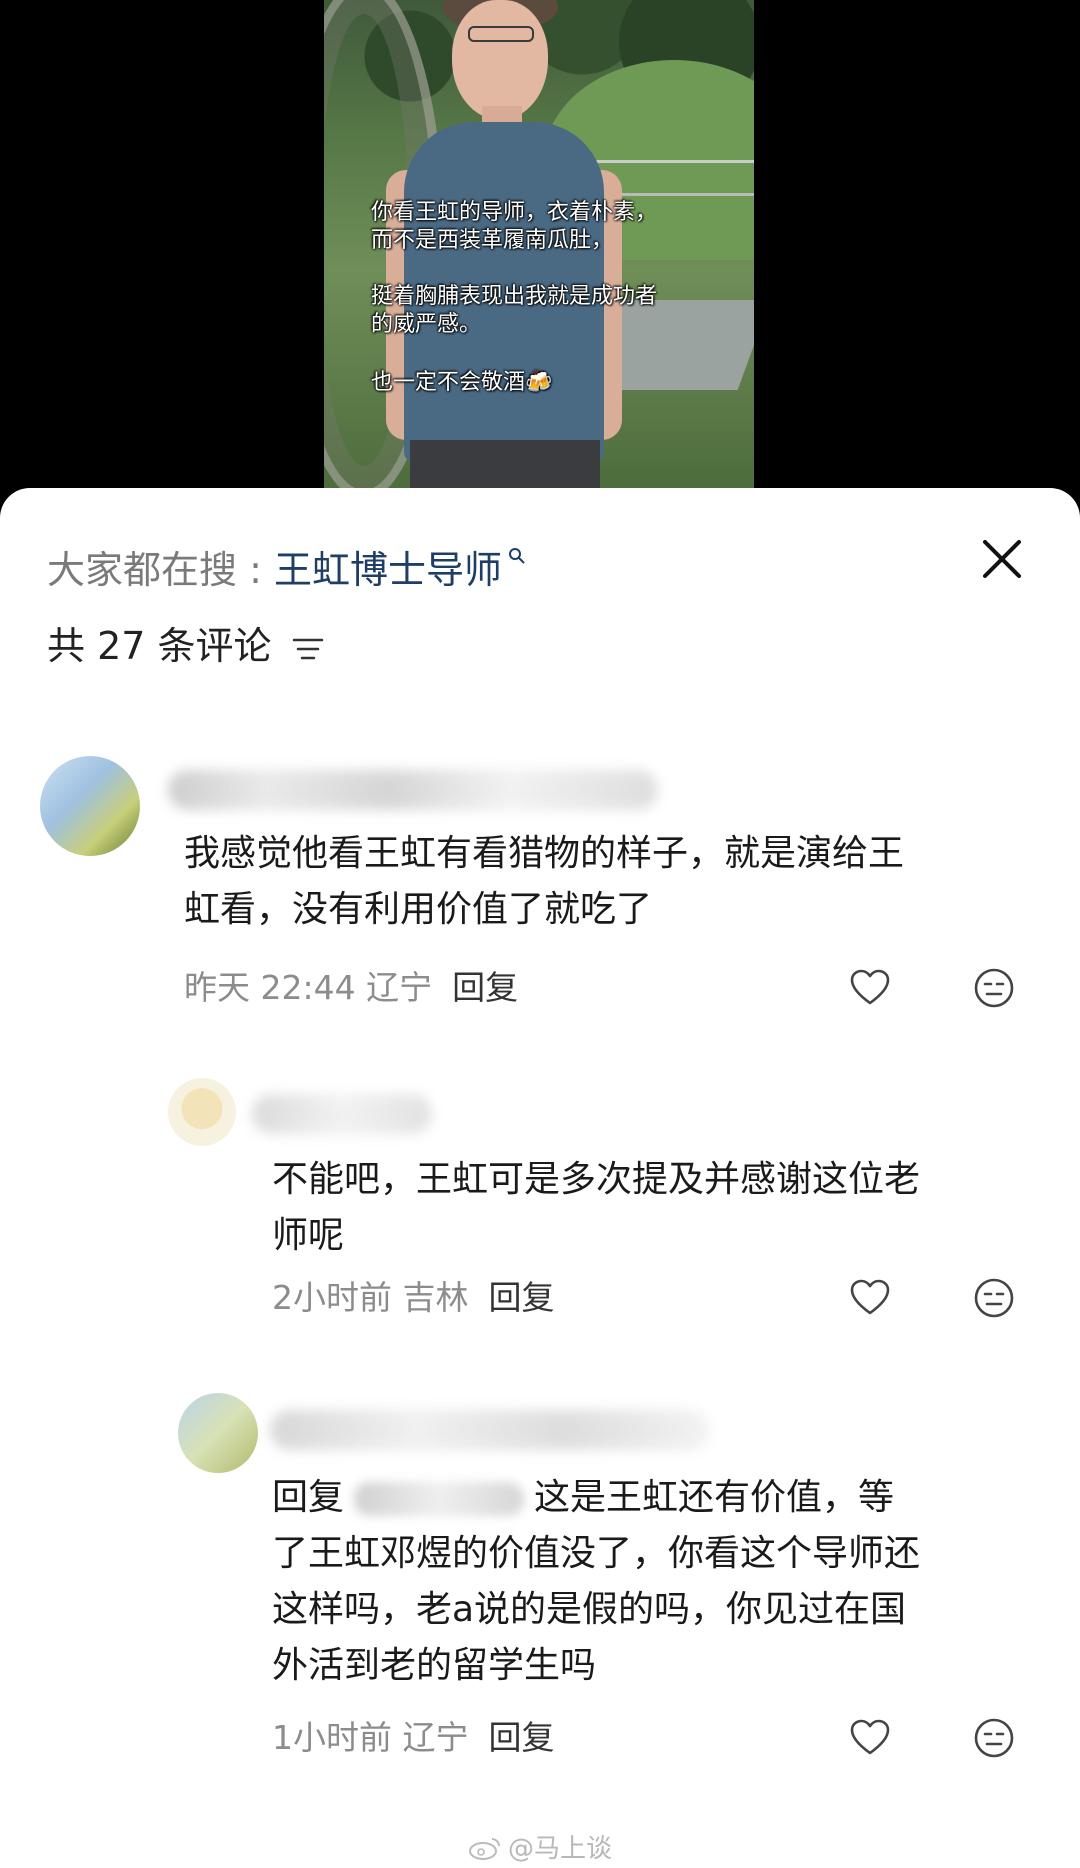 This screenshot has width=1080, height=1868. Describe the element at coordinates (714, 1497) in the screenshot. I see `comment-line-text: 这是王虹还有价值，等` at that location.